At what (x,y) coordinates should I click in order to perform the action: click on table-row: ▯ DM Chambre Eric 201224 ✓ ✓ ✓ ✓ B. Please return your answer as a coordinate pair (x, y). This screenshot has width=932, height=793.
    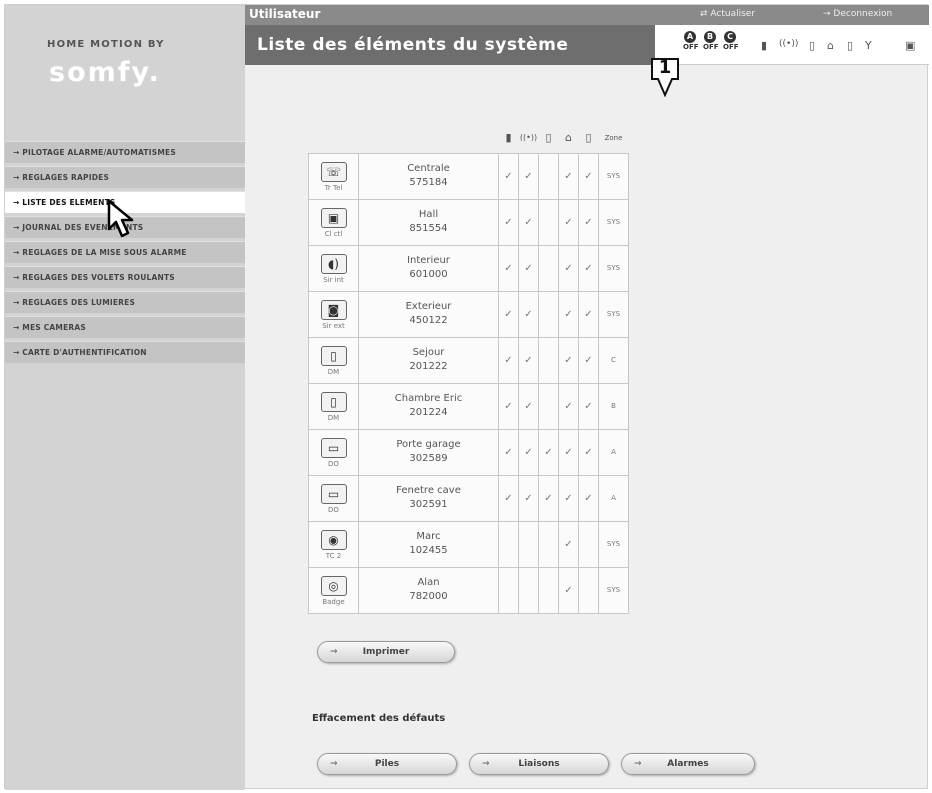
    Looking at the image, I should click on (468, 406).